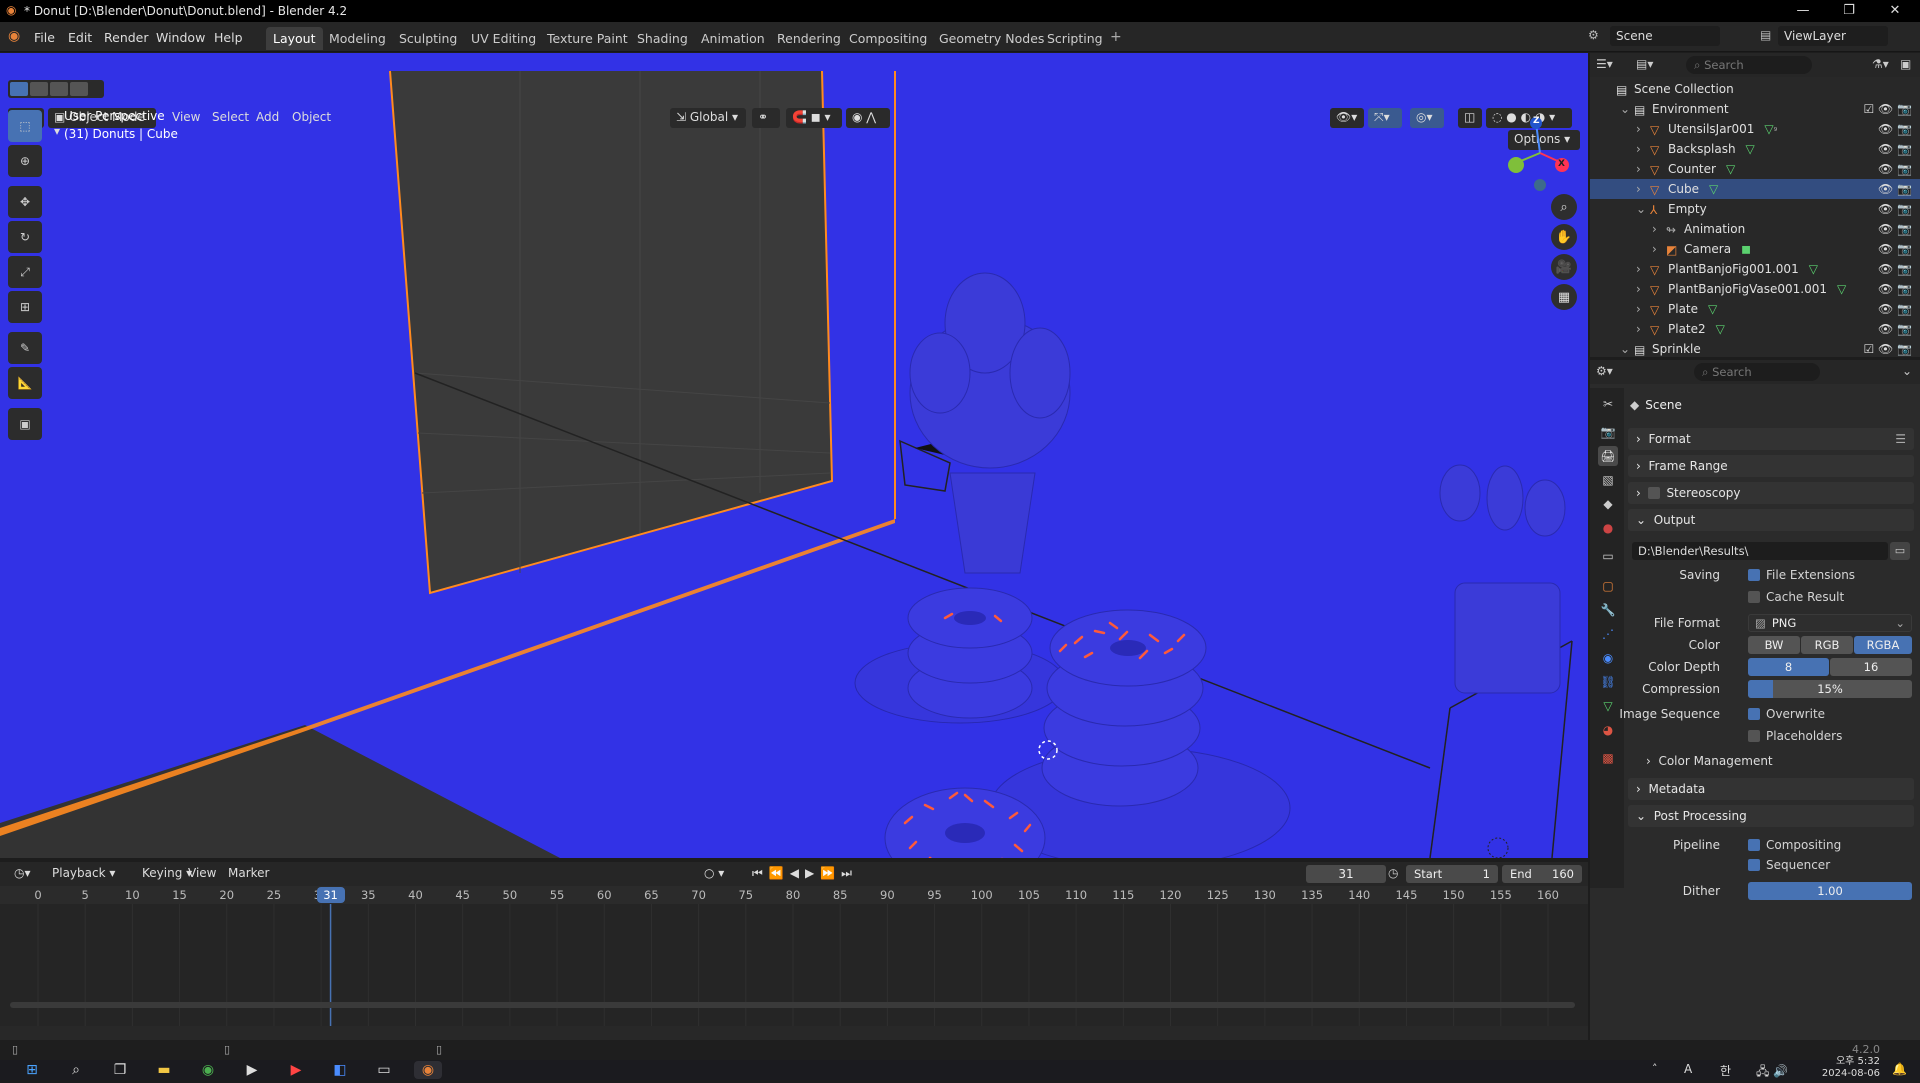 The width and height of the screenshot is (1920, 1083). Describe the element at coordinates (252, 1070) in the screenshot. I see `media-player-icon: ▶` at that location.